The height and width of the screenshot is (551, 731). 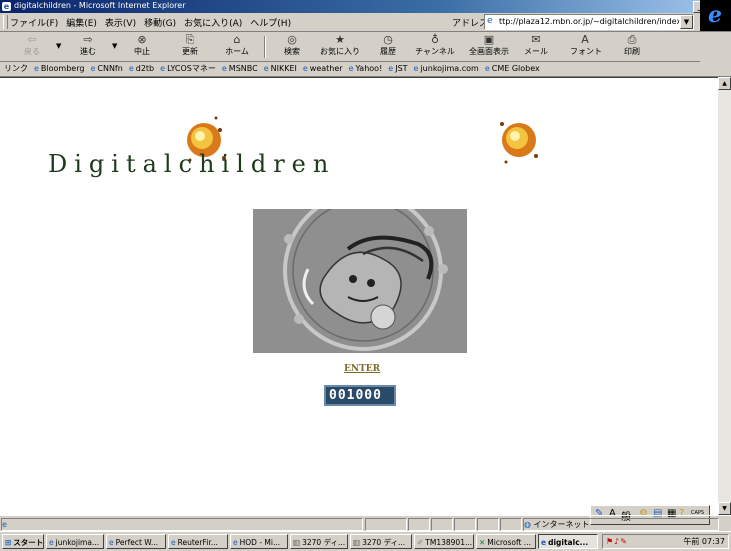 I want to click on address-dropdown-button: ▼, so click(x=686, y=22).